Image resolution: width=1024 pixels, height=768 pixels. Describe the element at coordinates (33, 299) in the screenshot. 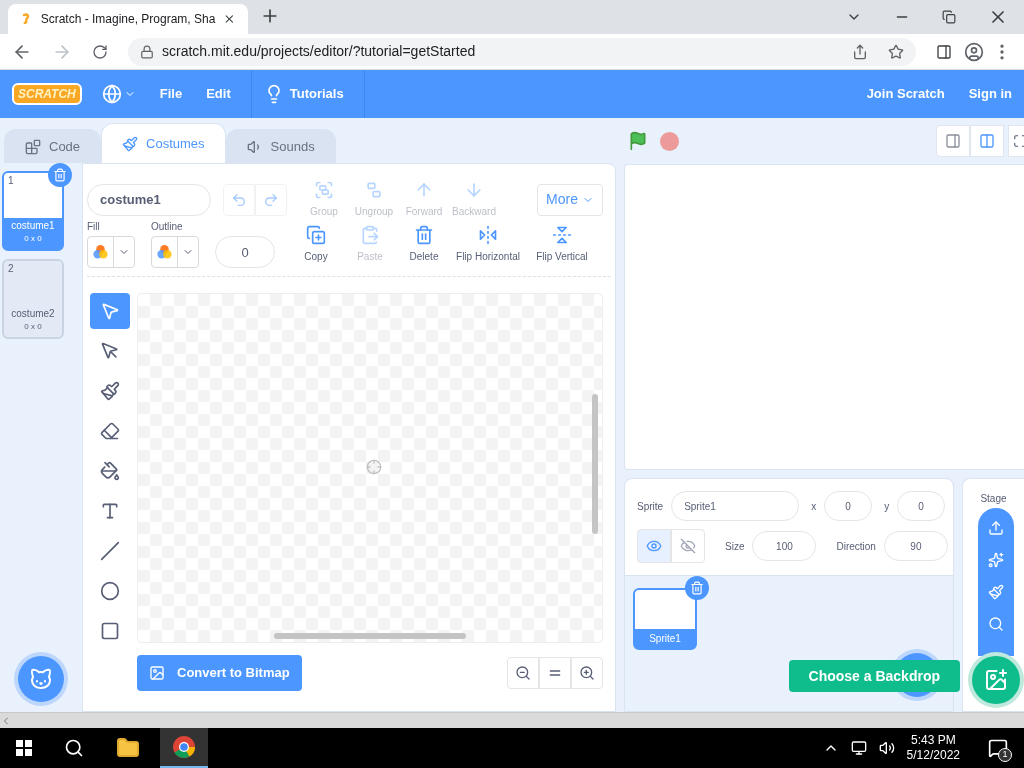

I see `costume-card: 2 costume2 0 x 0` at that location.